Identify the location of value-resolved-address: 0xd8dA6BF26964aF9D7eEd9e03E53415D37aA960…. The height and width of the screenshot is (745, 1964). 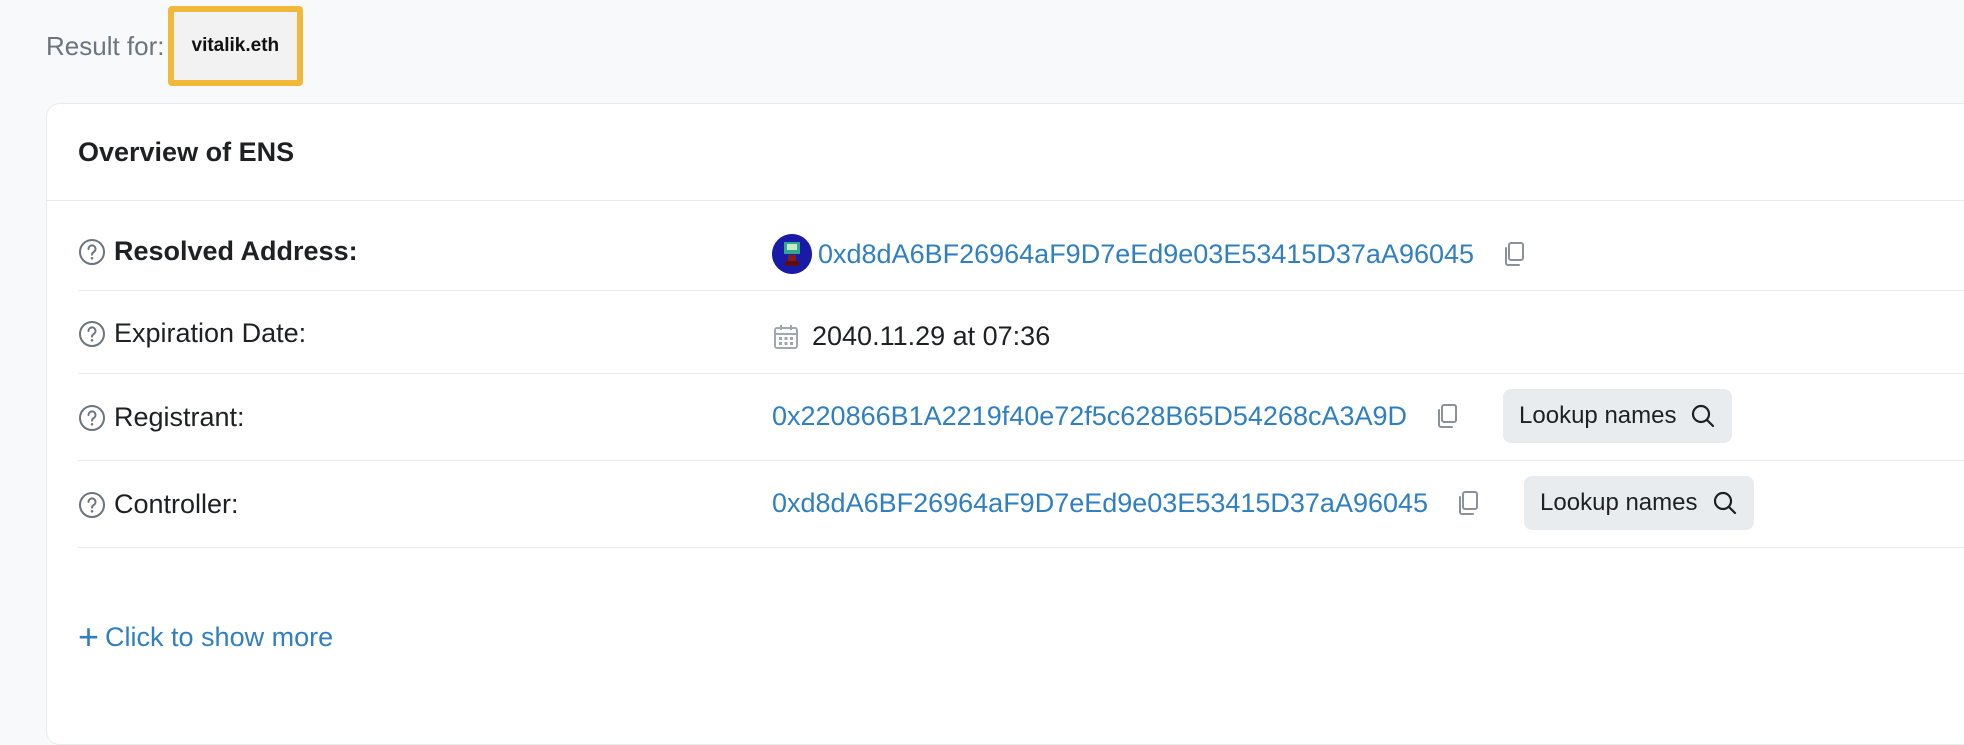
(1150, 254).